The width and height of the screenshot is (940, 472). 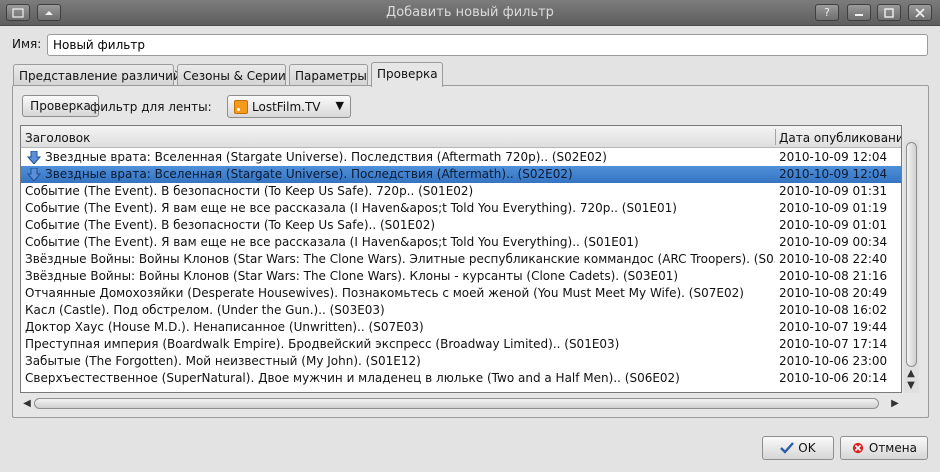 I want to click on ok-button: OK, so click(x=798, y=448).